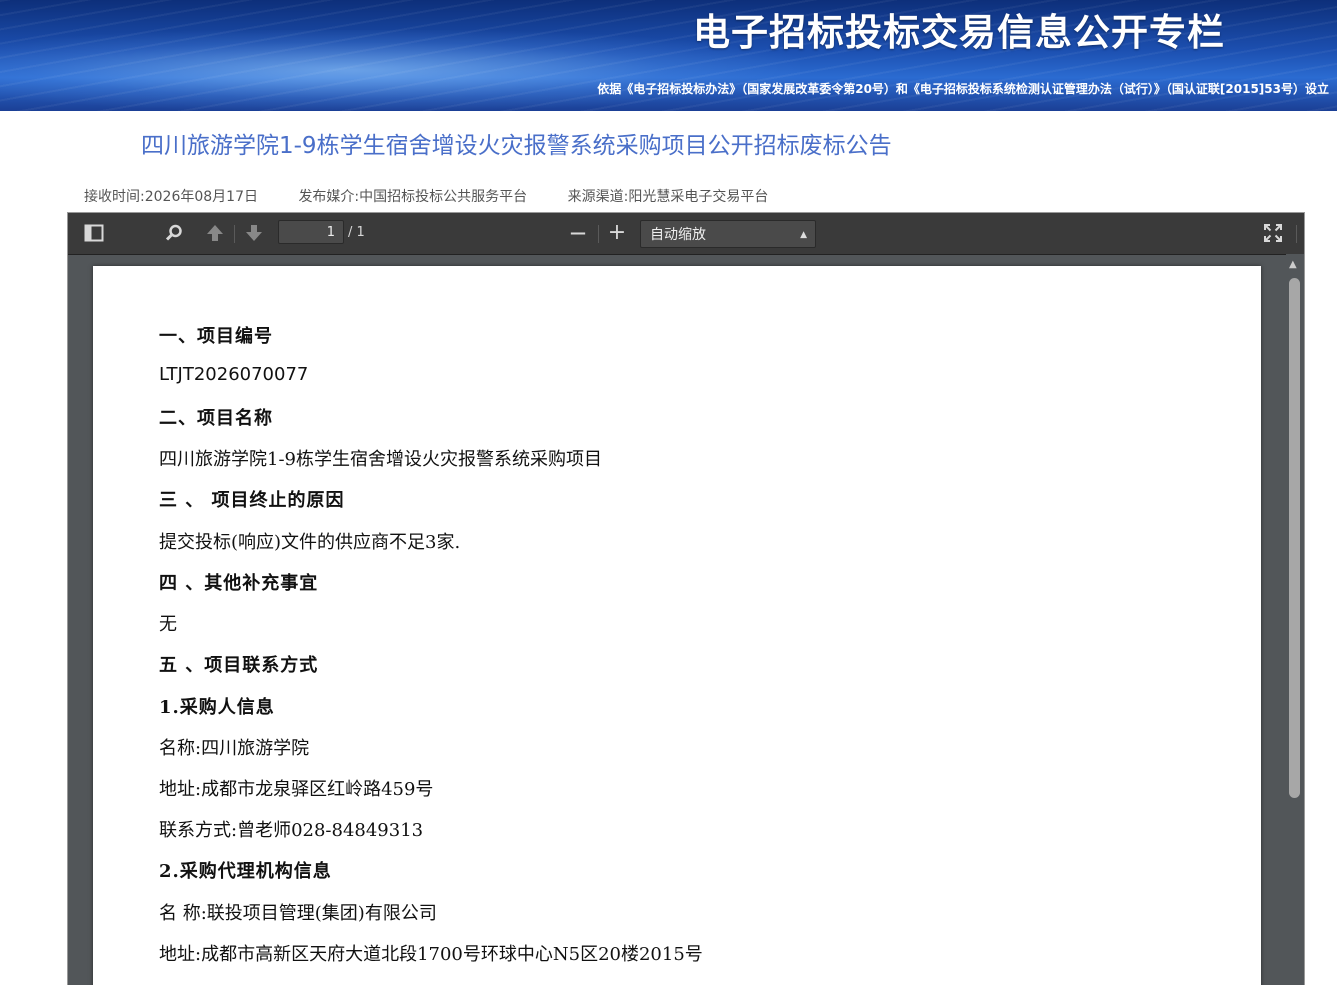  Describe the element at coordinates (252, 500) in the screenshot. I see `heading-termination-reason: 三 、 项目终止的原因` at that location.